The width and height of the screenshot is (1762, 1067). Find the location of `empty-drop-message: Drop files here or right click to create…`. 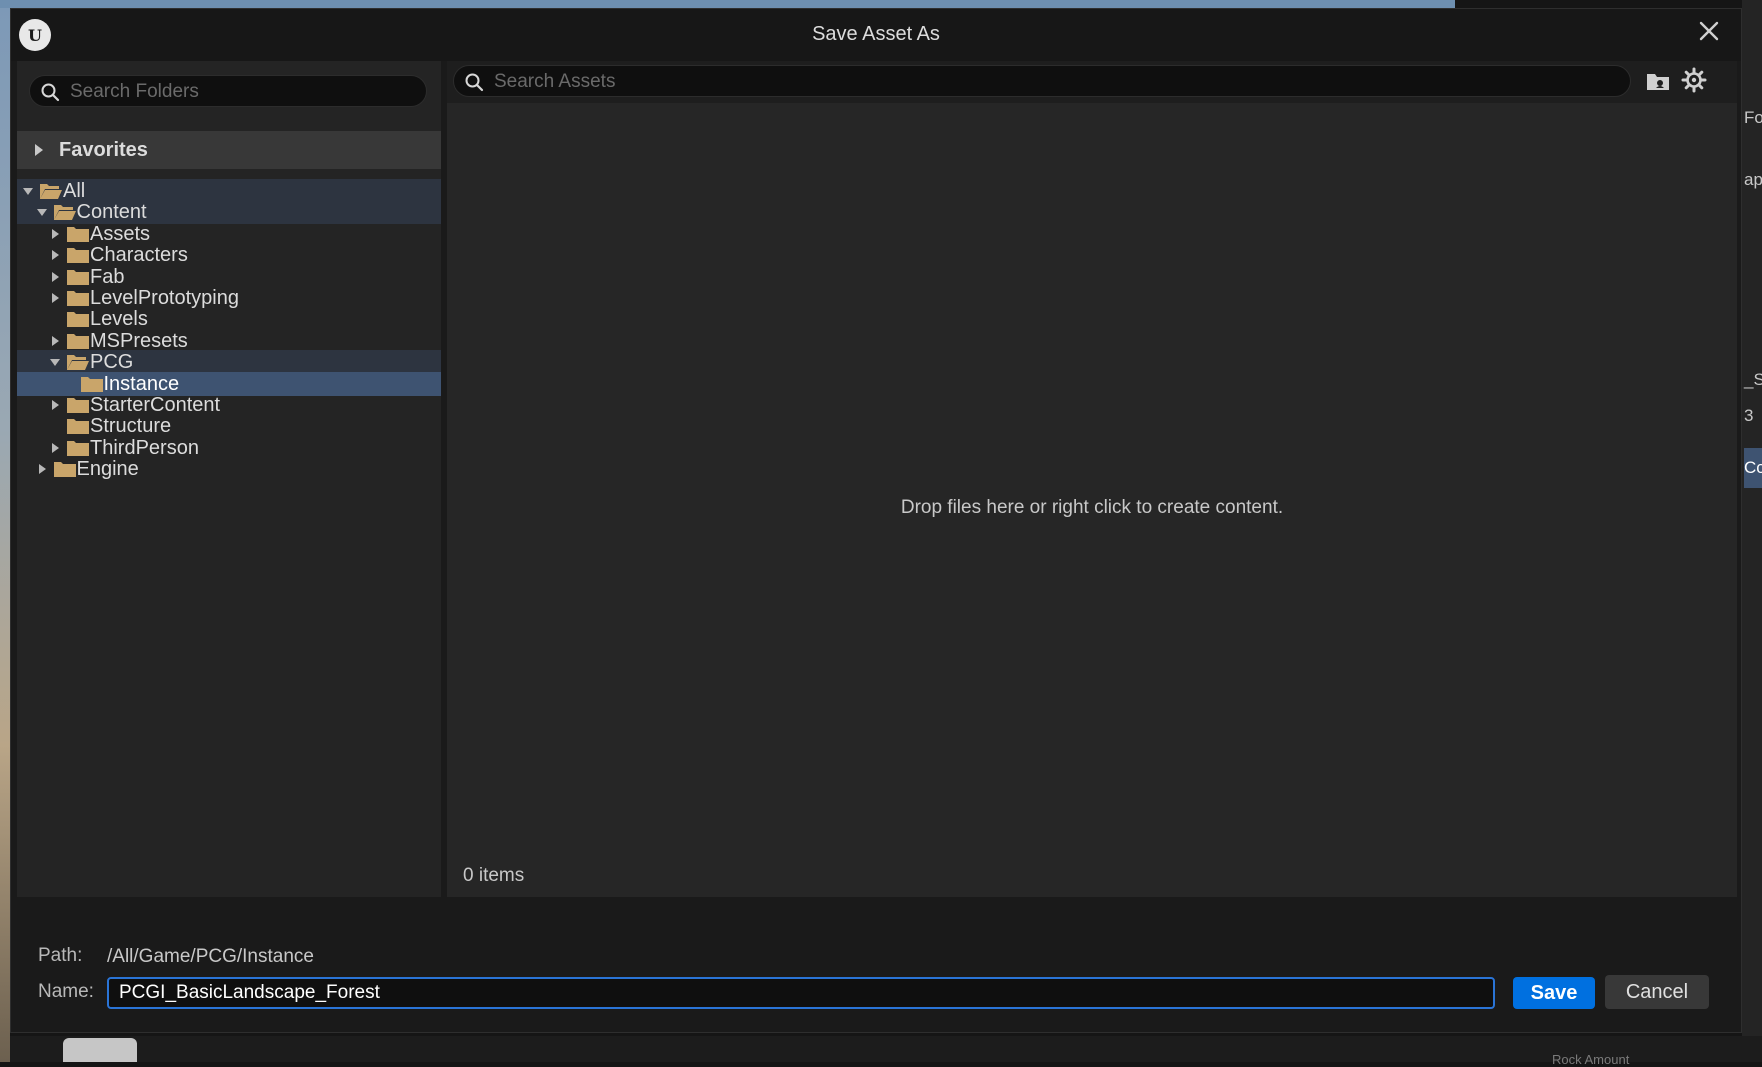

empty-drop-message: Drop files here or right click to create… is located at coordinates (1092, 507).